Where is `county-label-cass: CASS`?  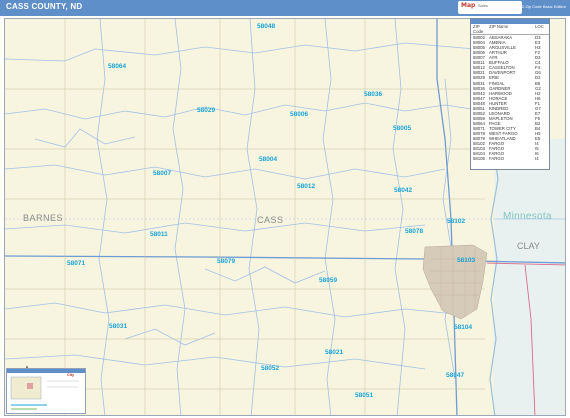 county-label-cass: CASS is located at coordinates (270, 220).